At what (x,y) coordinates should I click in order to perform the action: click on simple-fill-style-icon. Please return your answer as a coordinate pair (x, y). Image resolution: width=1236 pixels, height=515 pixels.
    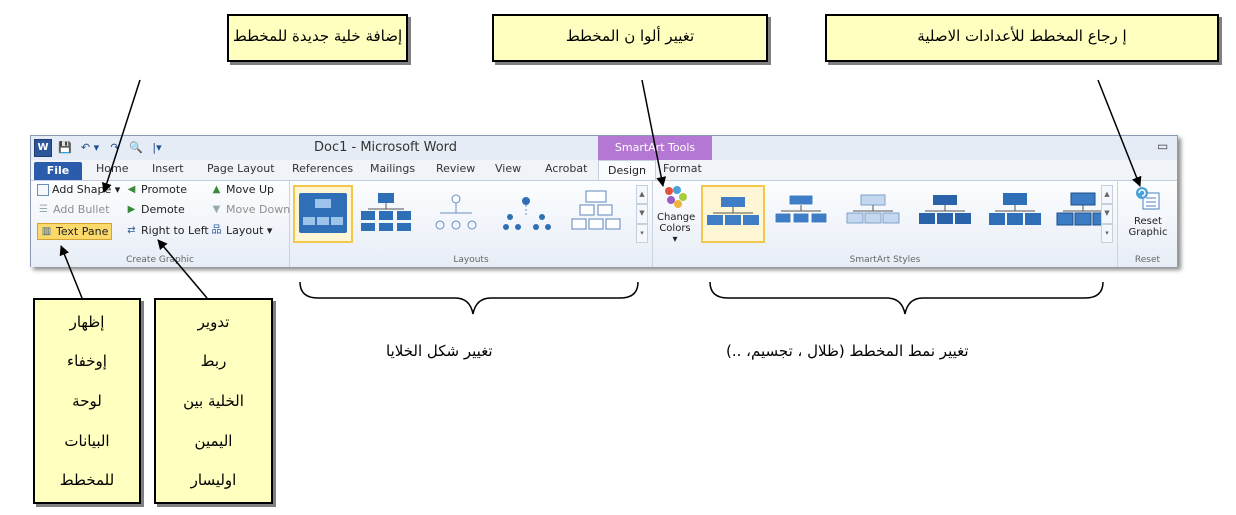
    Looking at the image, I should click on (733, 211).